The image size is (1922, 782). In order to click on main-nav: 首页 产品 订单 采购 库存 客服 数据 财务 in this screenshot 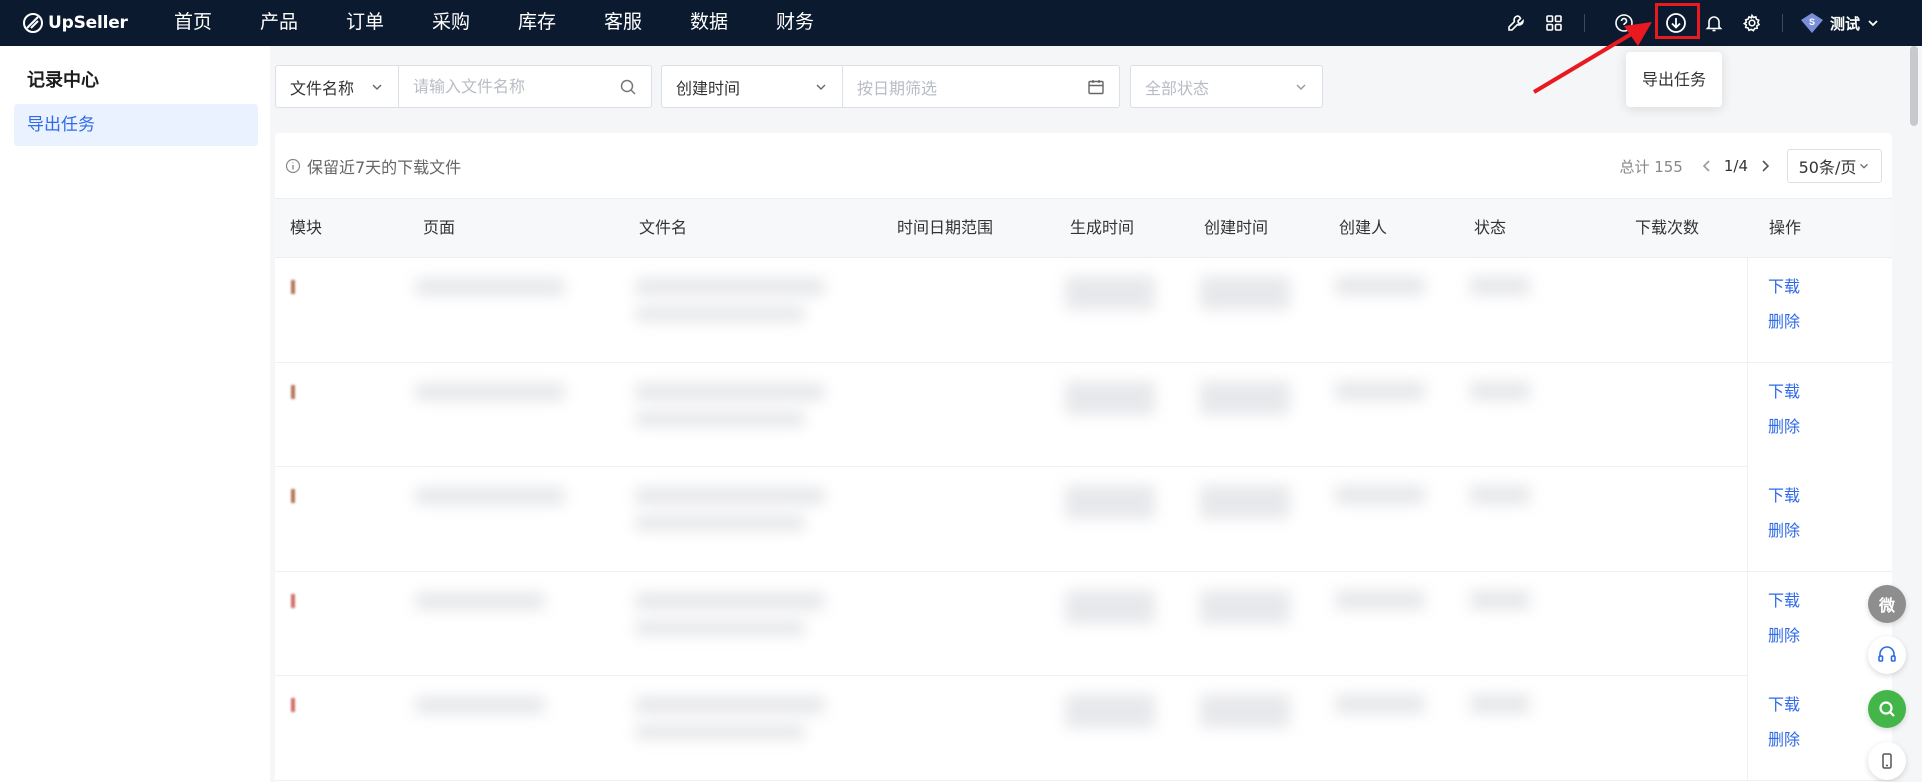, I will do `click(494, 23)`.